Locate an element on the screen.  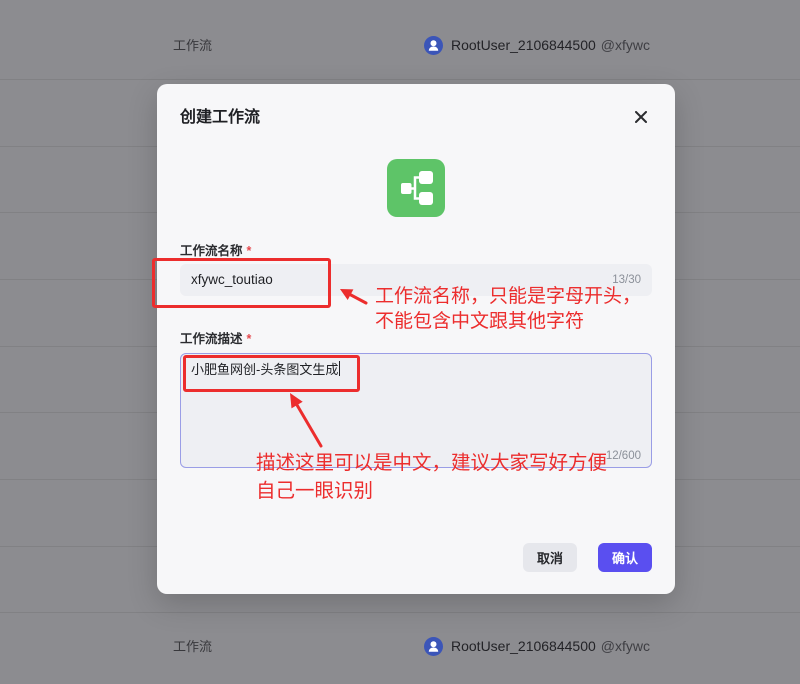
workflow-name-input: xfywc_toutiao 13/30 is located at coordinates (416, 280).